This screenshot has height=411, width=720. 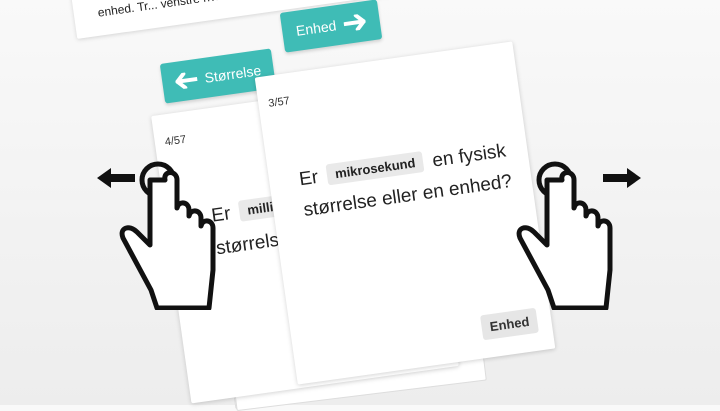 What do you see at coordinates (308, 178) in the screenshot?
I see `question-prefix: Er` at bounding box center [308, 178].